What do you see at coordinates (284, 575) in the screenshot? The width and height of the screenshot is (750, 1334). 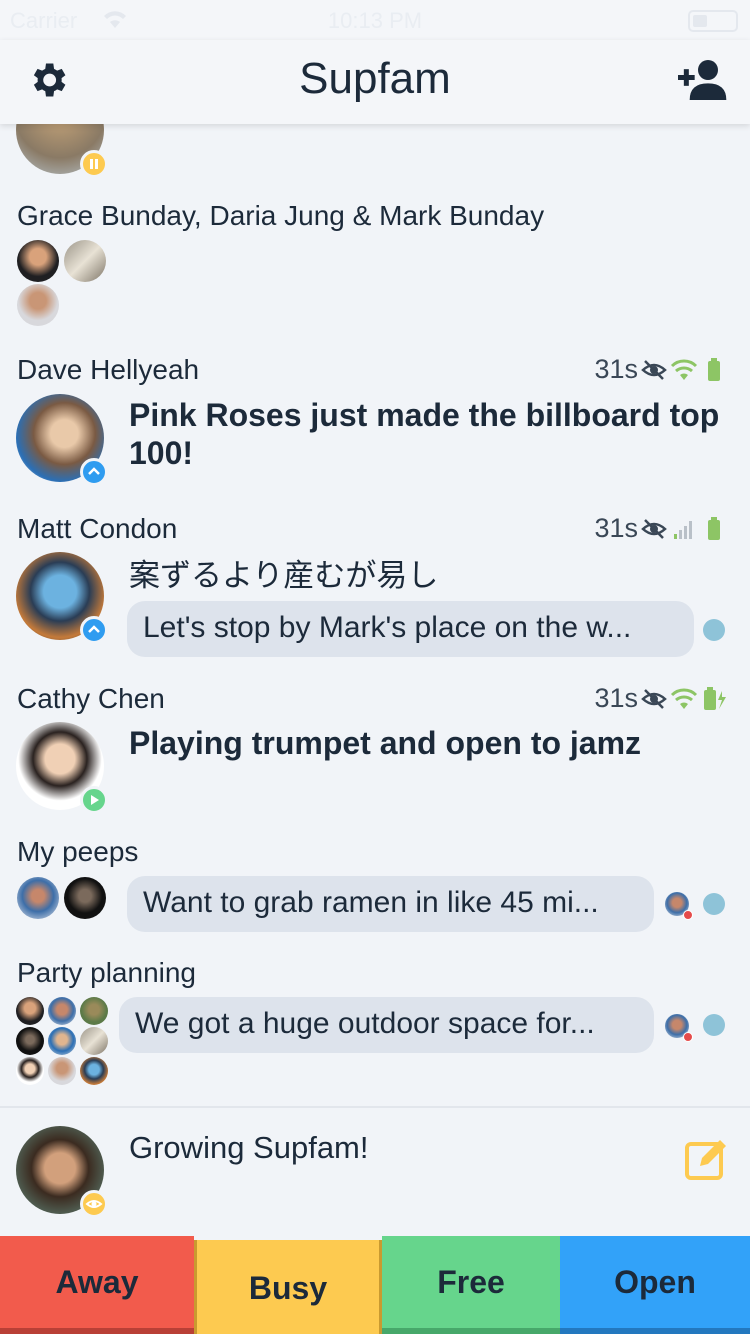 I see `status-text: 案ずるより産むが易し` at bounding box center [284, 575].